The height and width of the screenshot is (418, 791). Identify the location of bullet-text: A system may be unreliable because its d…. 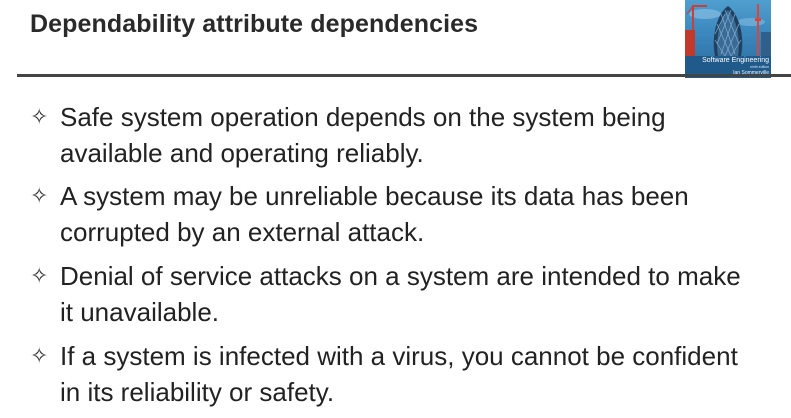
(374, 214).